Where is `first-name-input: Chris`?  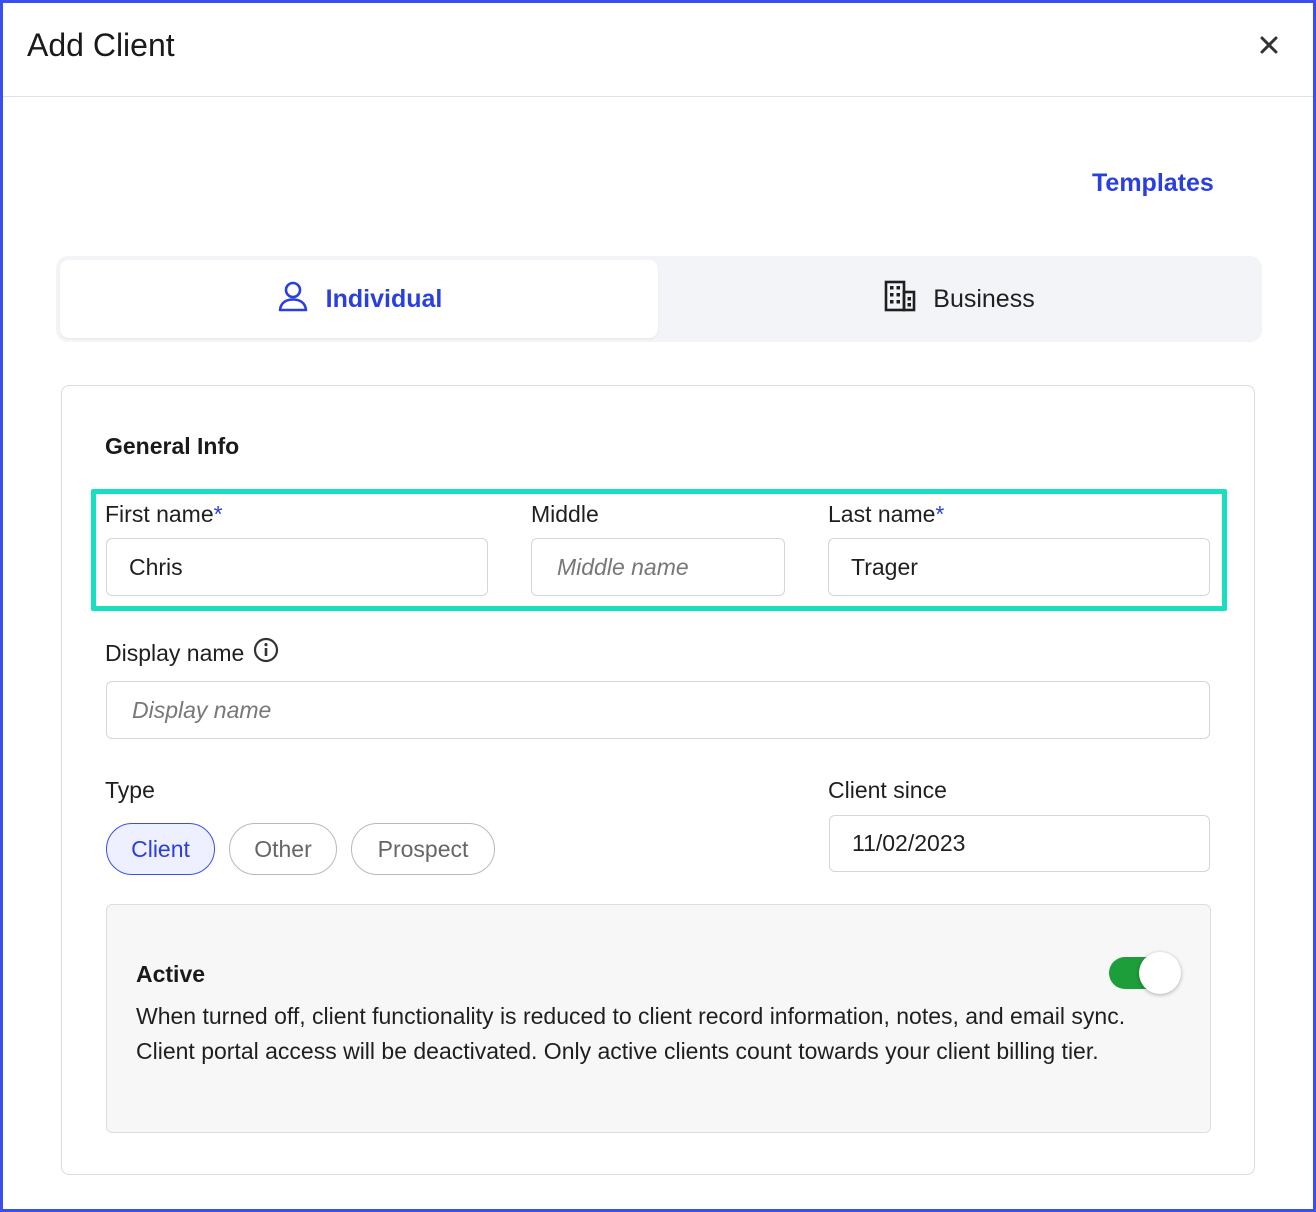
first-name-input: Chris is located at coordinates (297, 567).